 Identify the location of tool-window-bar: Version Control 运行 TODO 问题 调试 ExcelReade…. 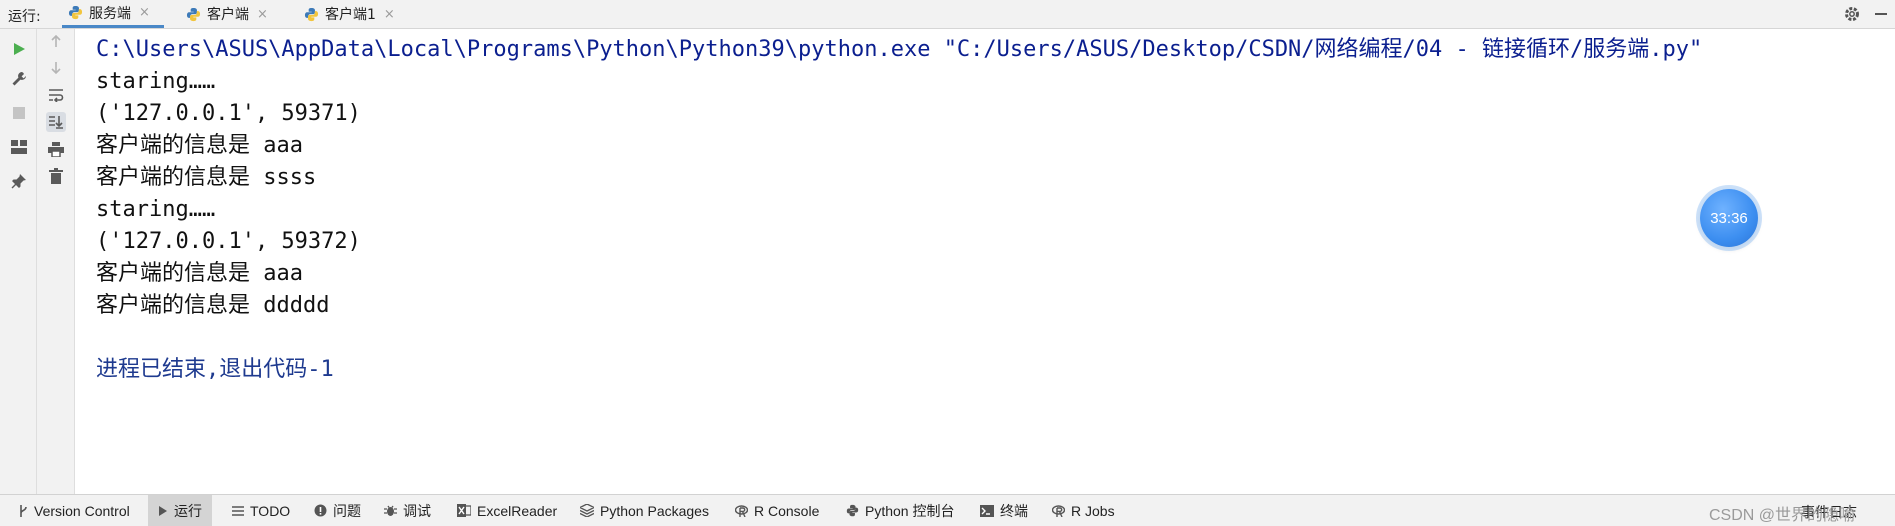
(947, 510).